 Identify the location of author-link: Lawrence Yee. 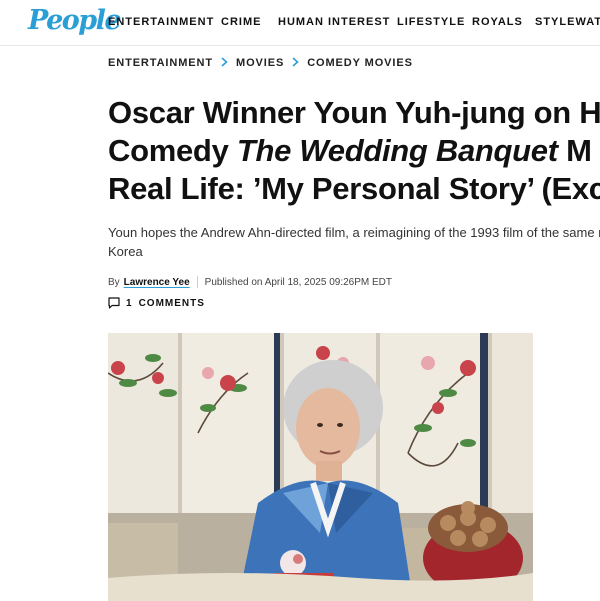
(157, 282).